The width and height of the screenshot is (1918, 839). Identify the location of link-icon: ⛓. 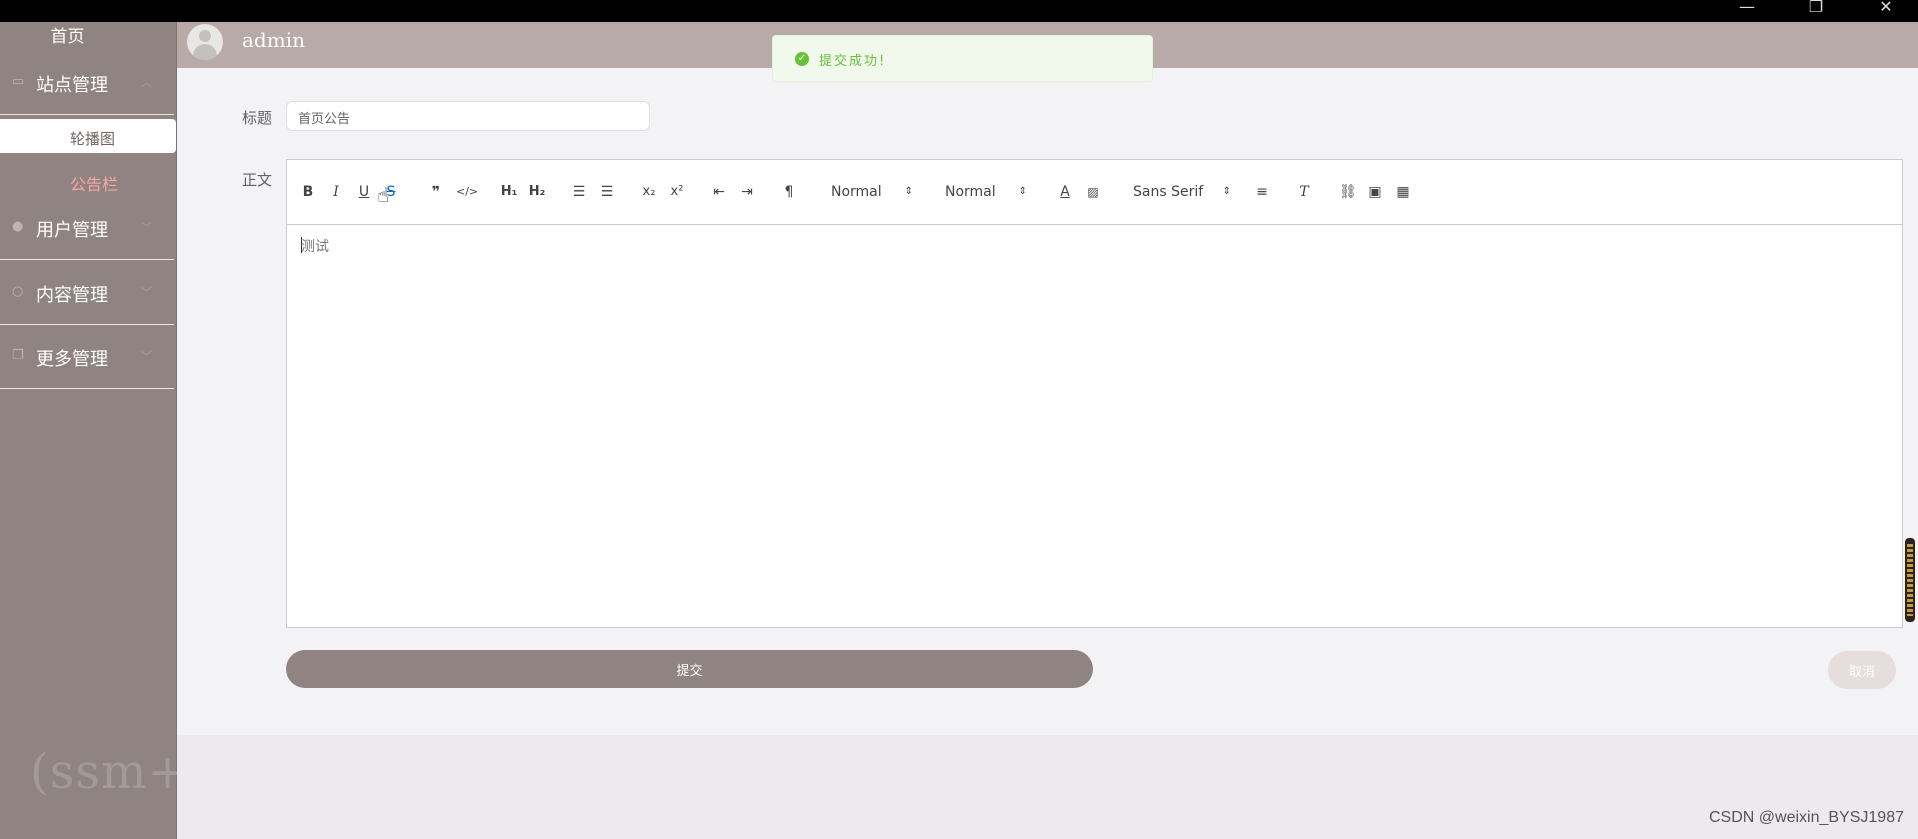
(1348, 192).